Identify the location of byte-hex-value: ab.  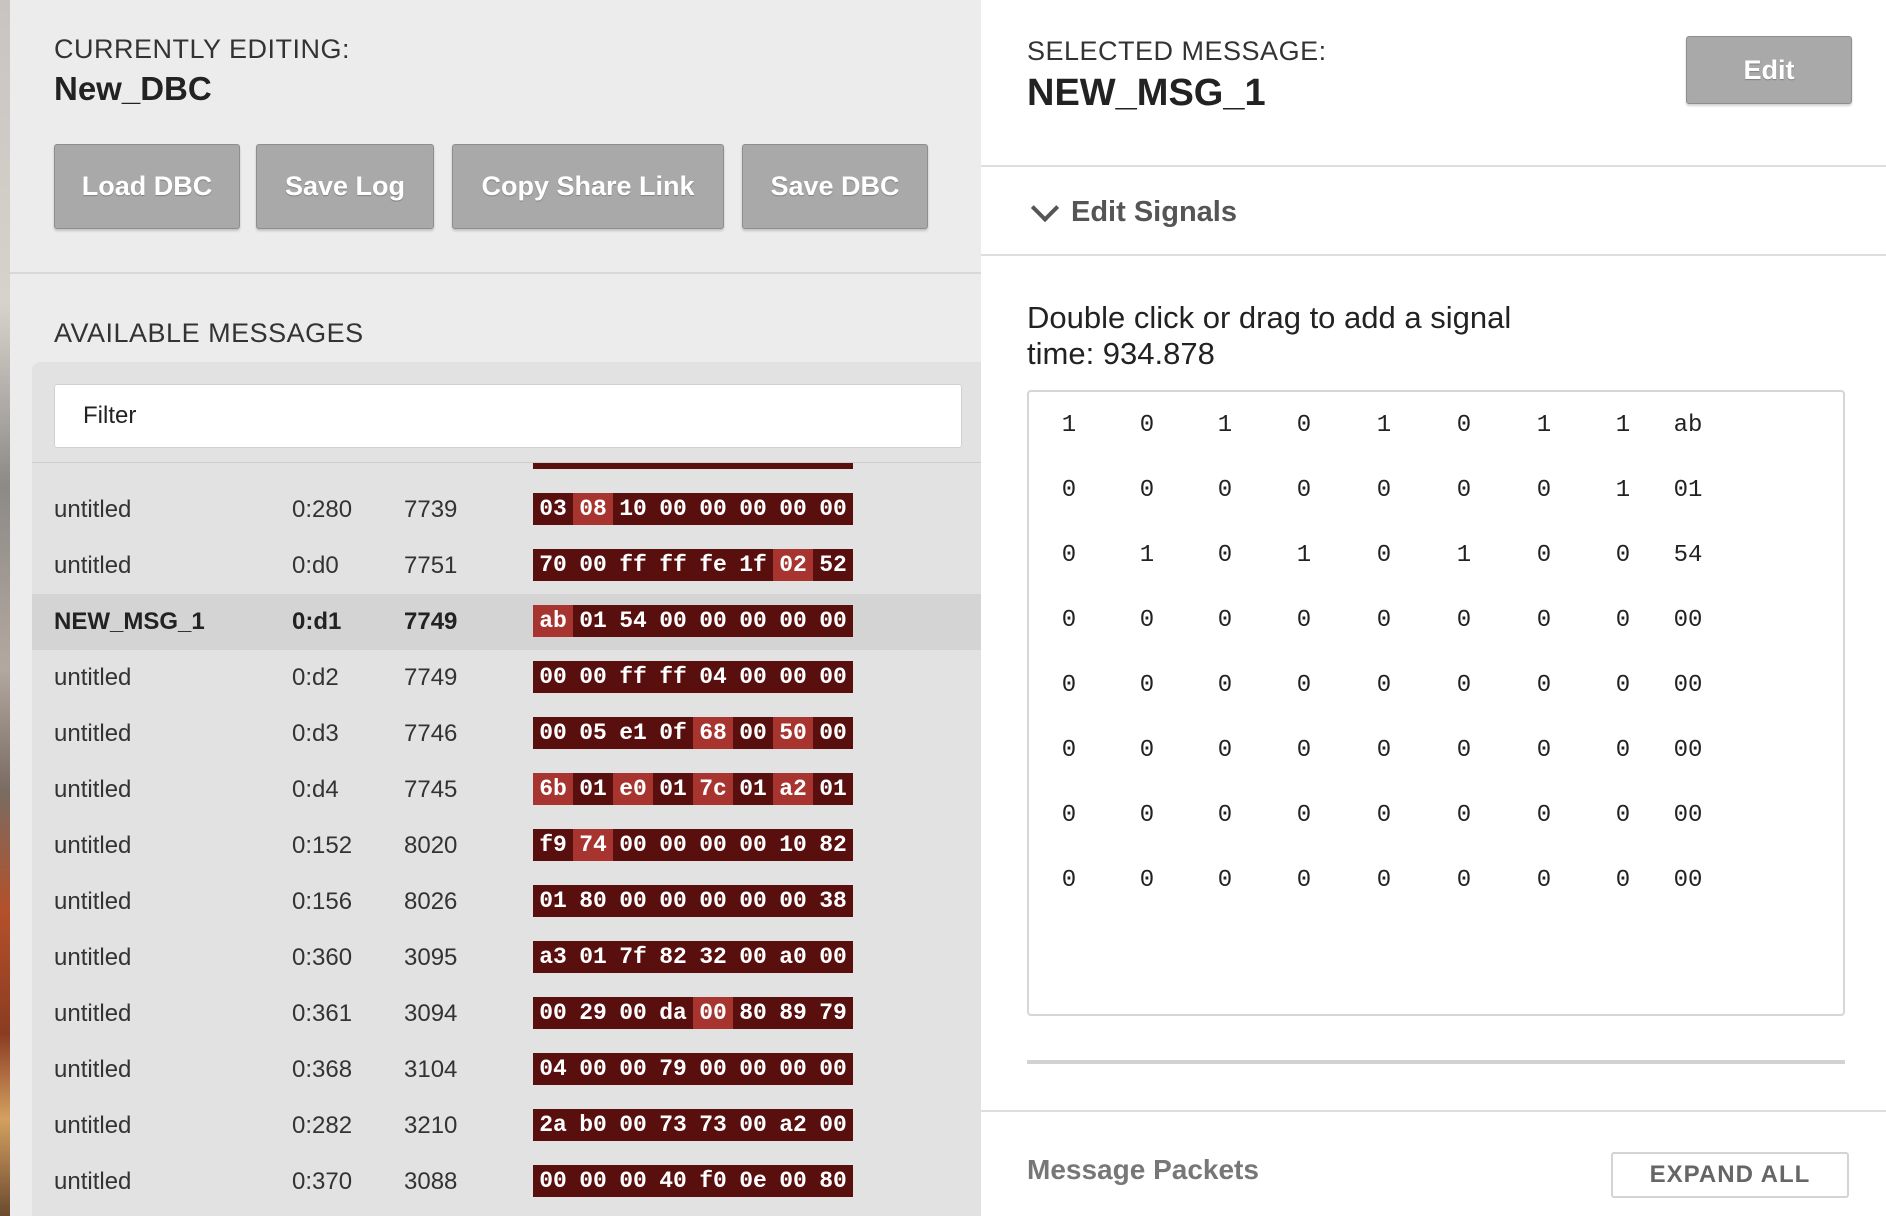
(1688, 425).